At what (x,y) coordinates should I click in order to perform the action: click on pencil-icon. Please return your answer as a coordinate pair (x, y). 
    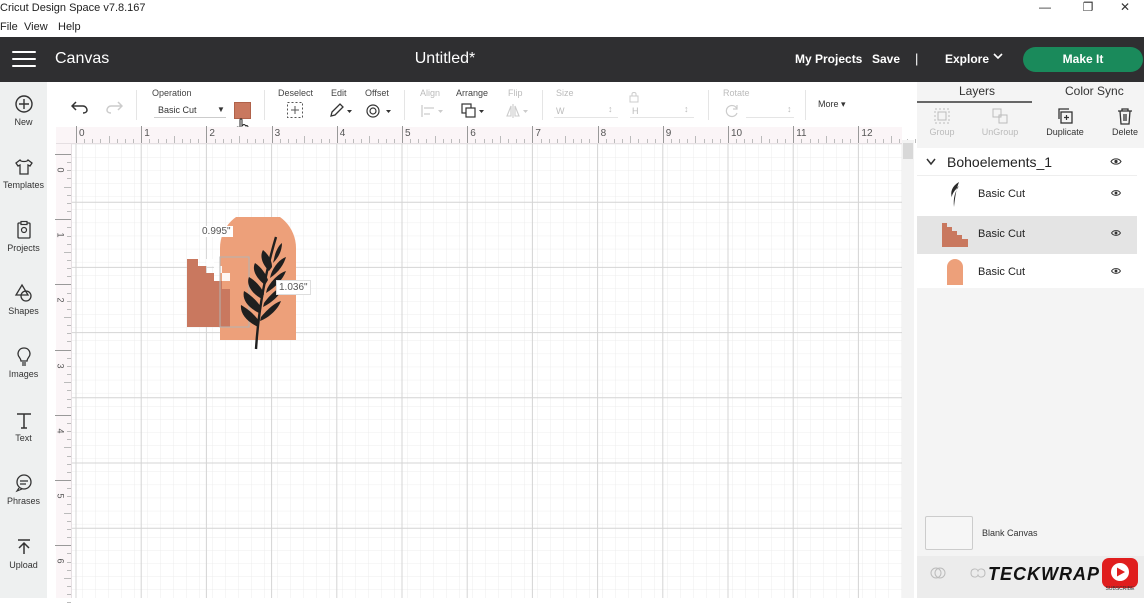
    Looking at the image, I should click on (341, 111).